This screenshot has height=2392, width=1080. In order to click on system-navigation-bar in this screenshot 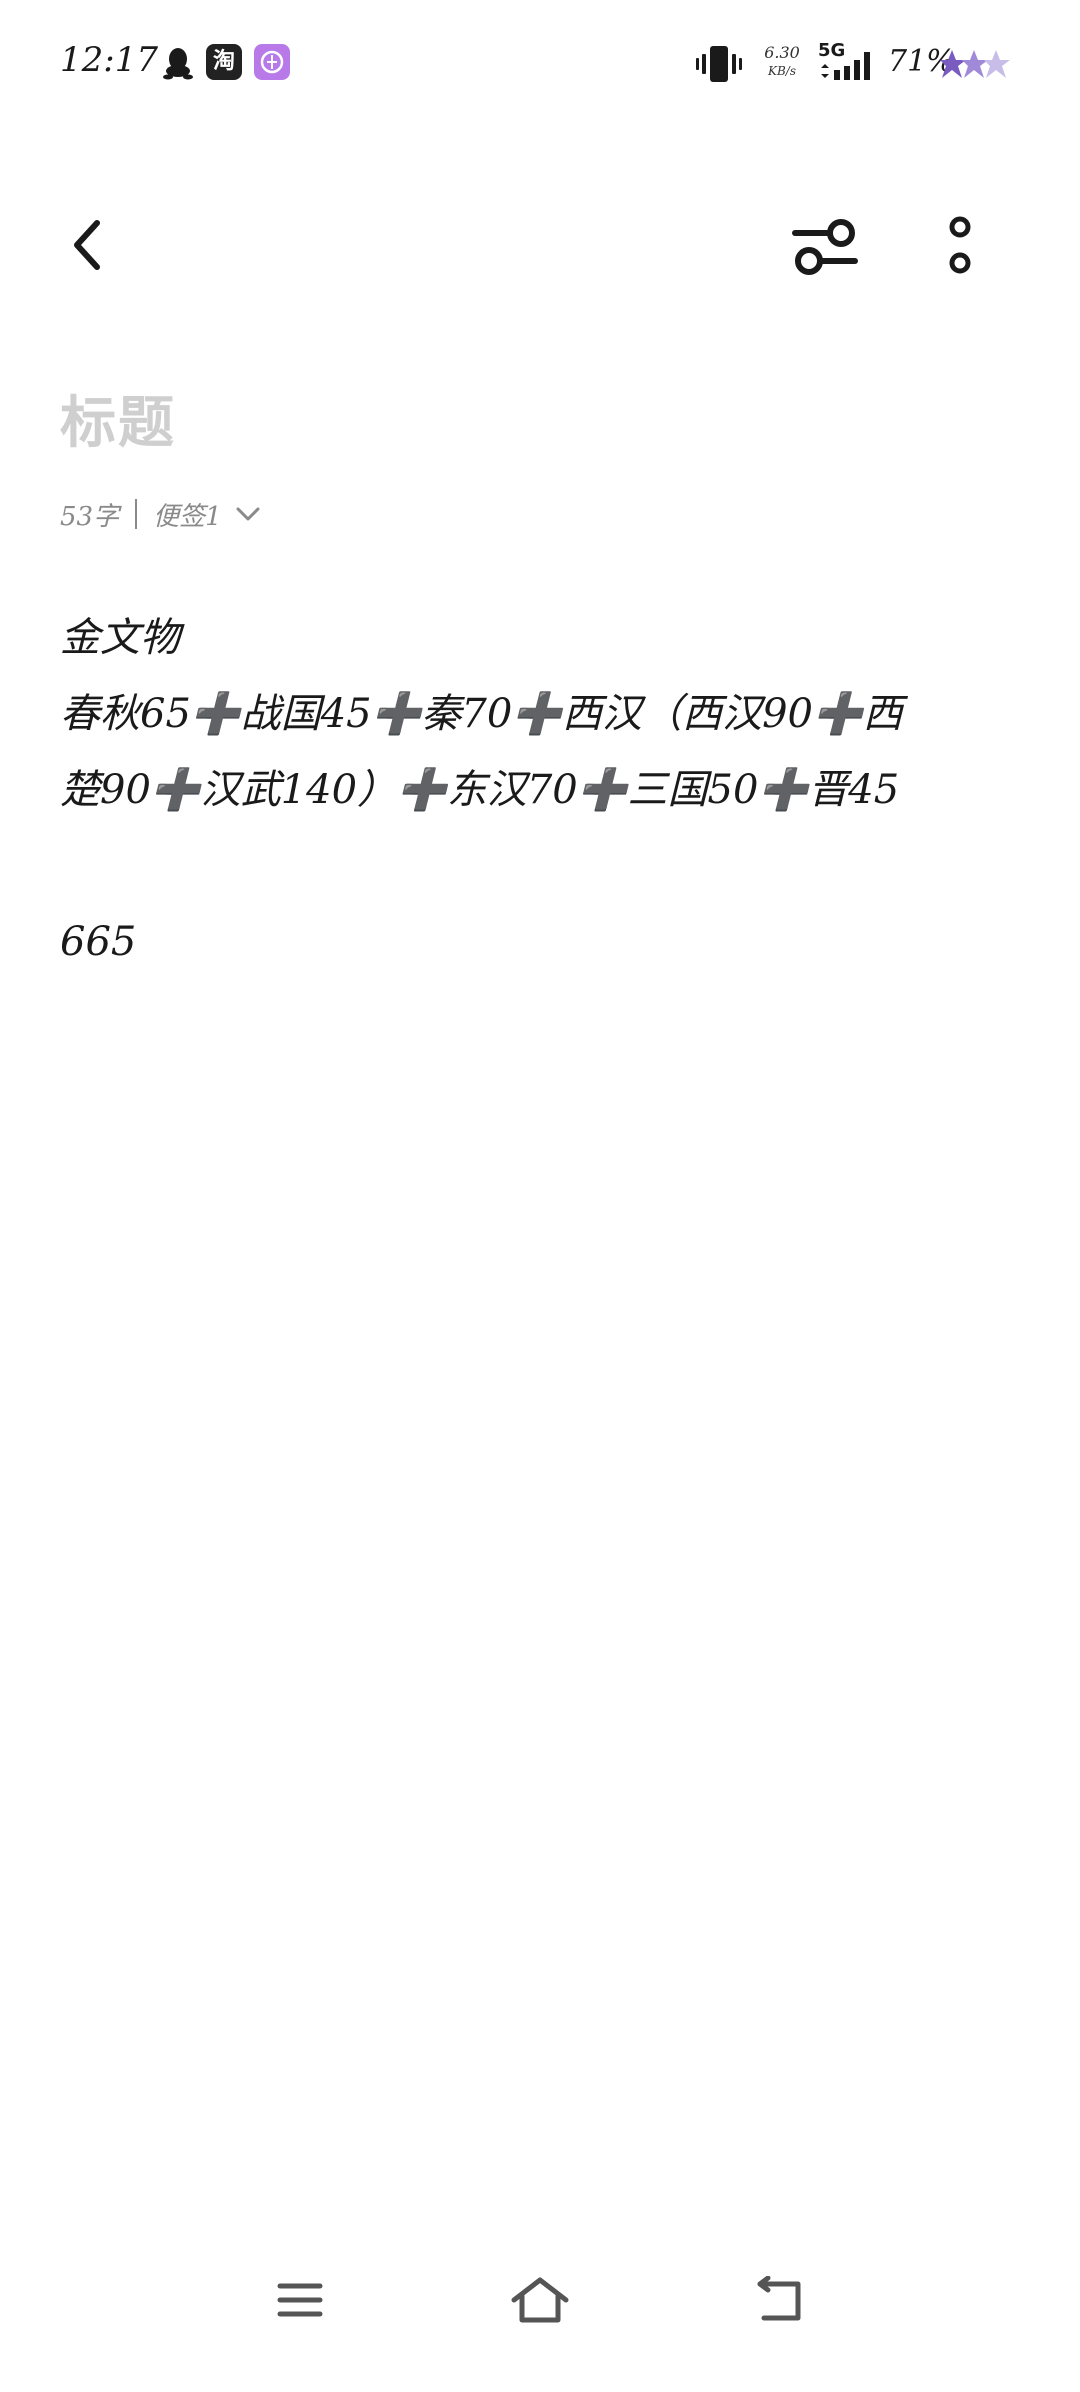, I will do `click(540, 2300)`.